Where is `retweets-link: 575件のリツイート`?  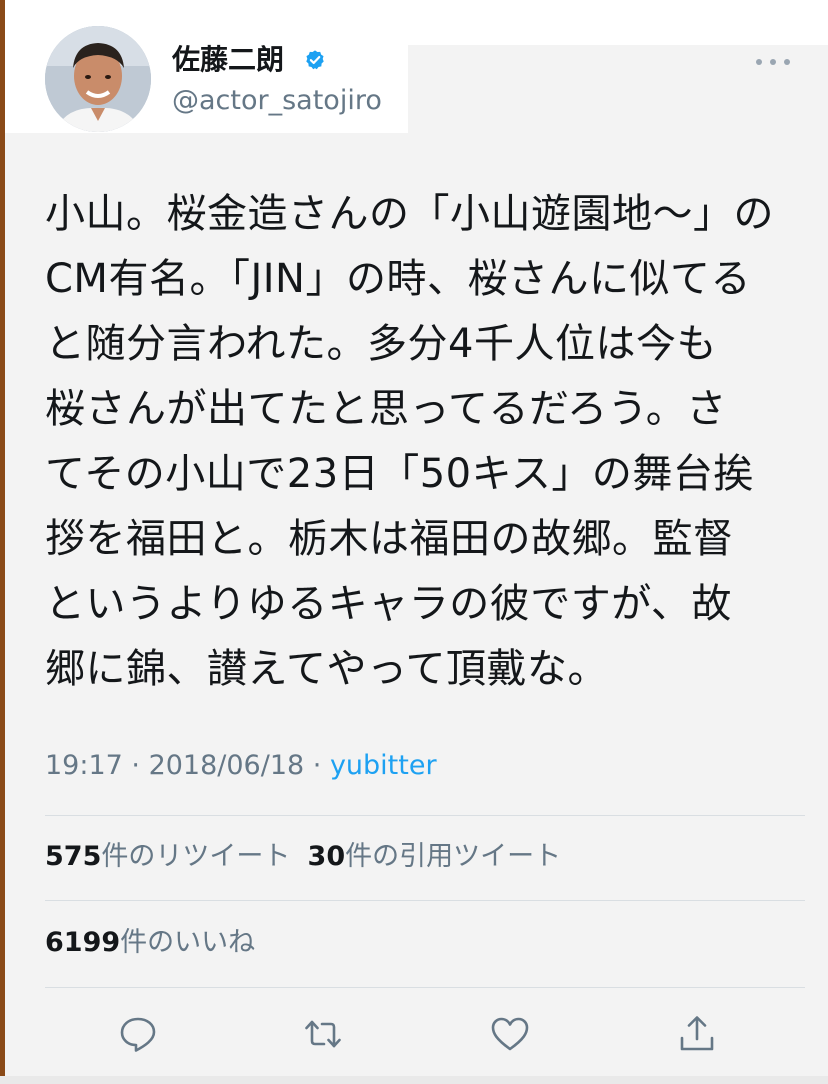
retweets-link: 575件のリツイート is located at coordinates (167, 856).